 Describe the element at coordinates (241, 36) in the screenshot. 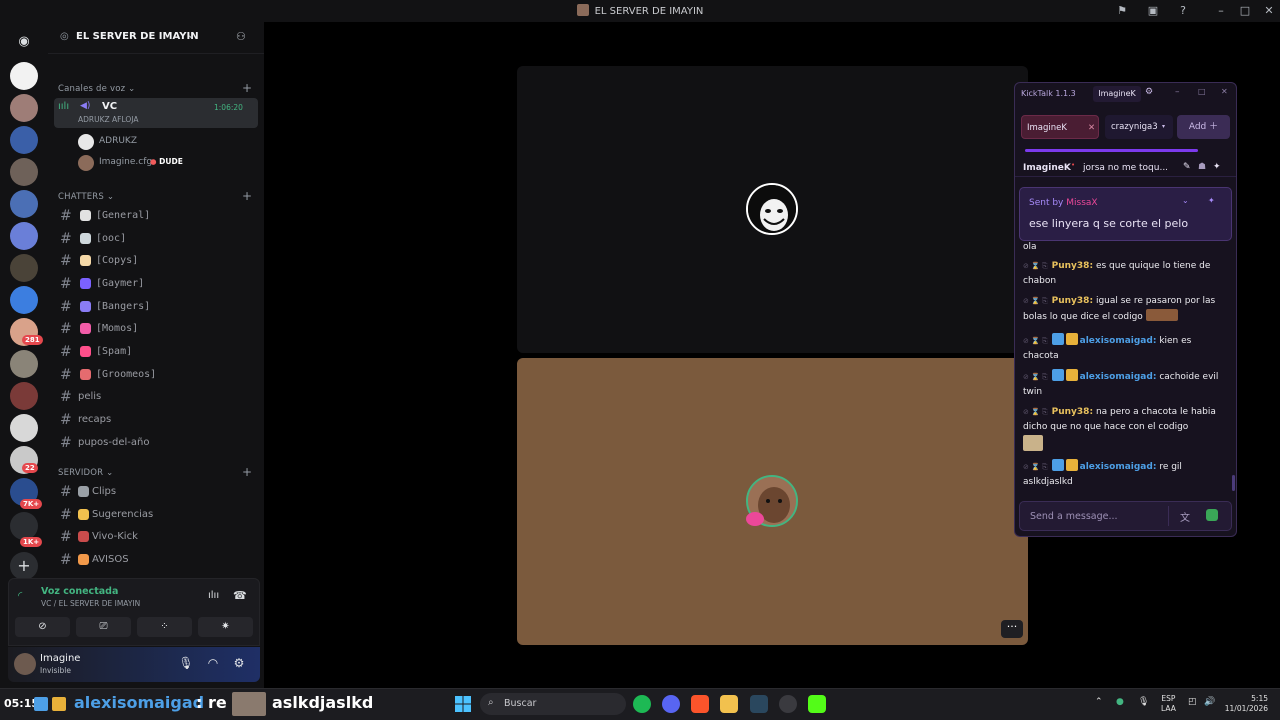

I see `invite-people-icon: ⚇` at that location.